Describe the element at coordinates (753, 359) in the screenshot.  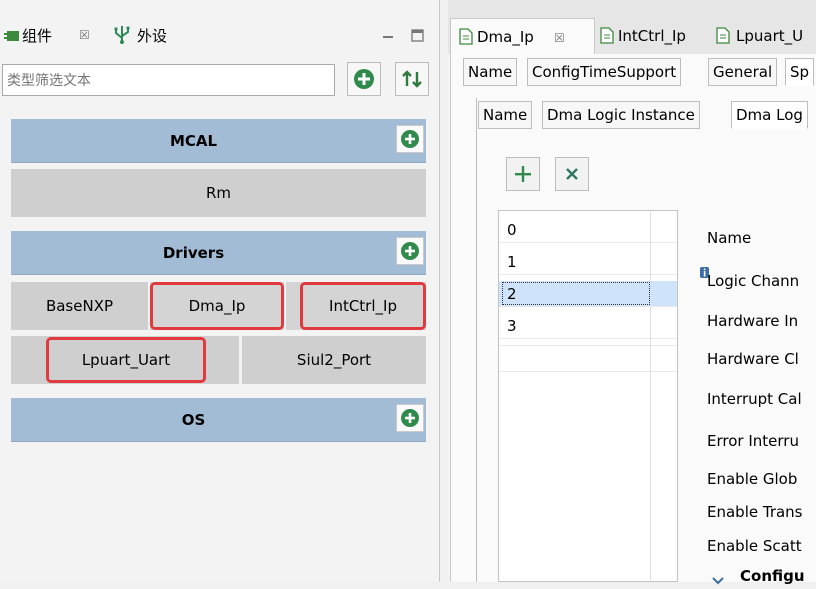
I see `prop-label-hardware-channel: Hardware Cl` at that location.